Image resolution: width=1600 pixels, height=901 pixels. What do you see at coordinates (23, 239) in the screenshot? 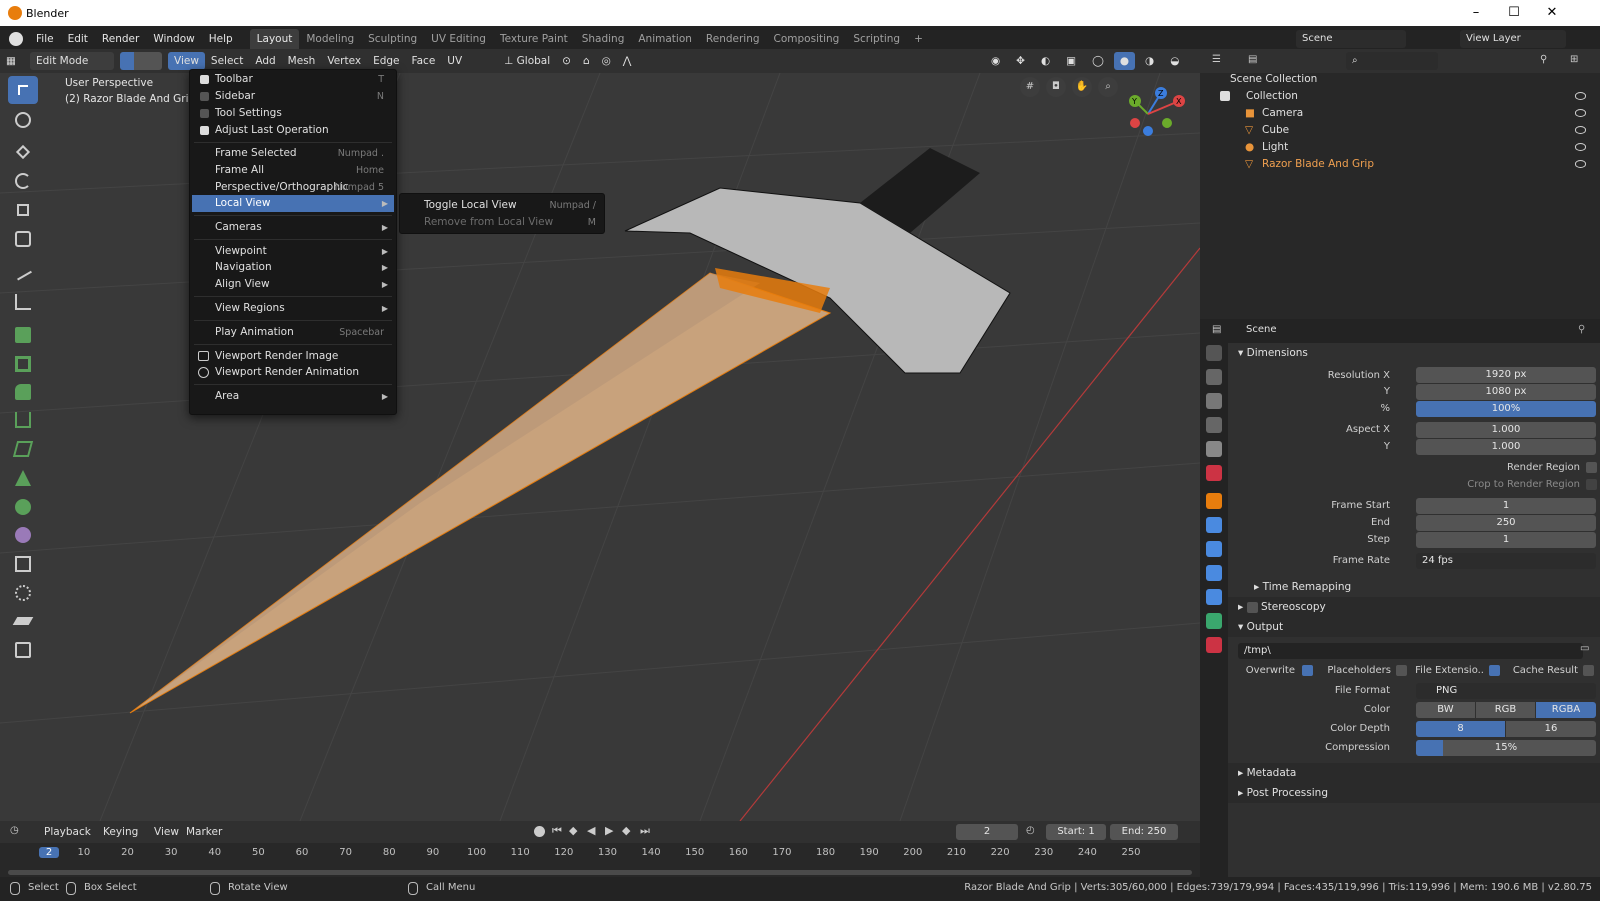
I see `transform-tool` at bounding box center [23, 239].